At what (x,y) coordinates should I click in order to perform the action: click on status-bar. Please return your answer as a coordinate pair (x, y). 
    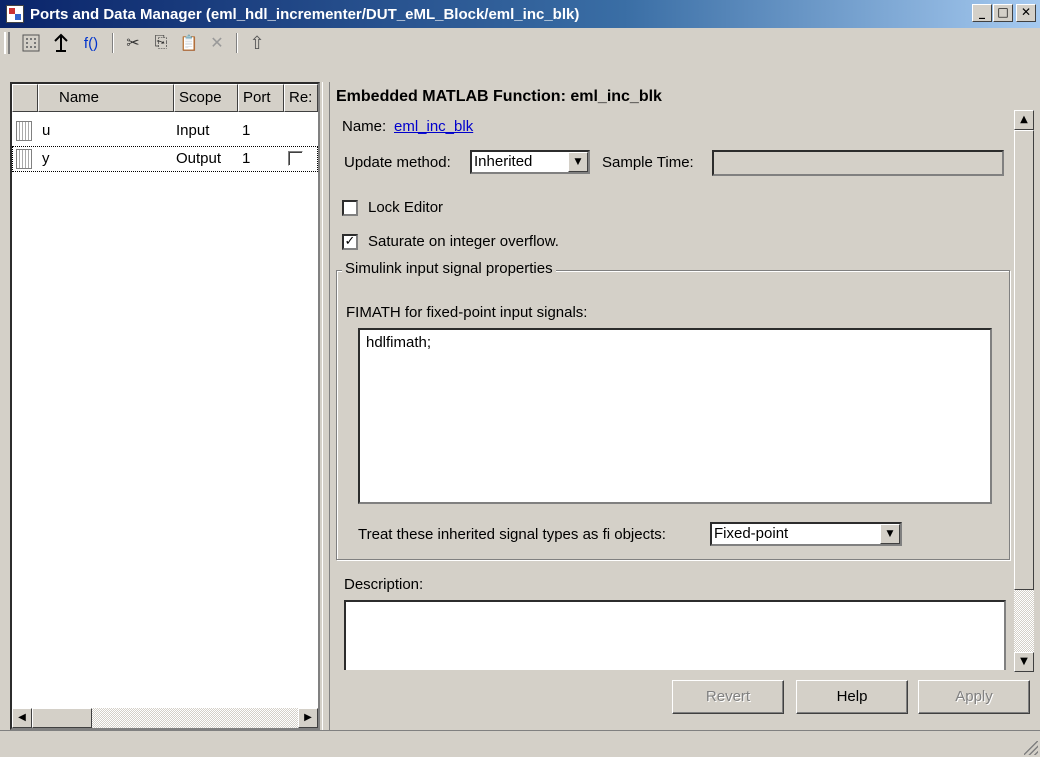
    Looking at the image, I should click on (520, 743).